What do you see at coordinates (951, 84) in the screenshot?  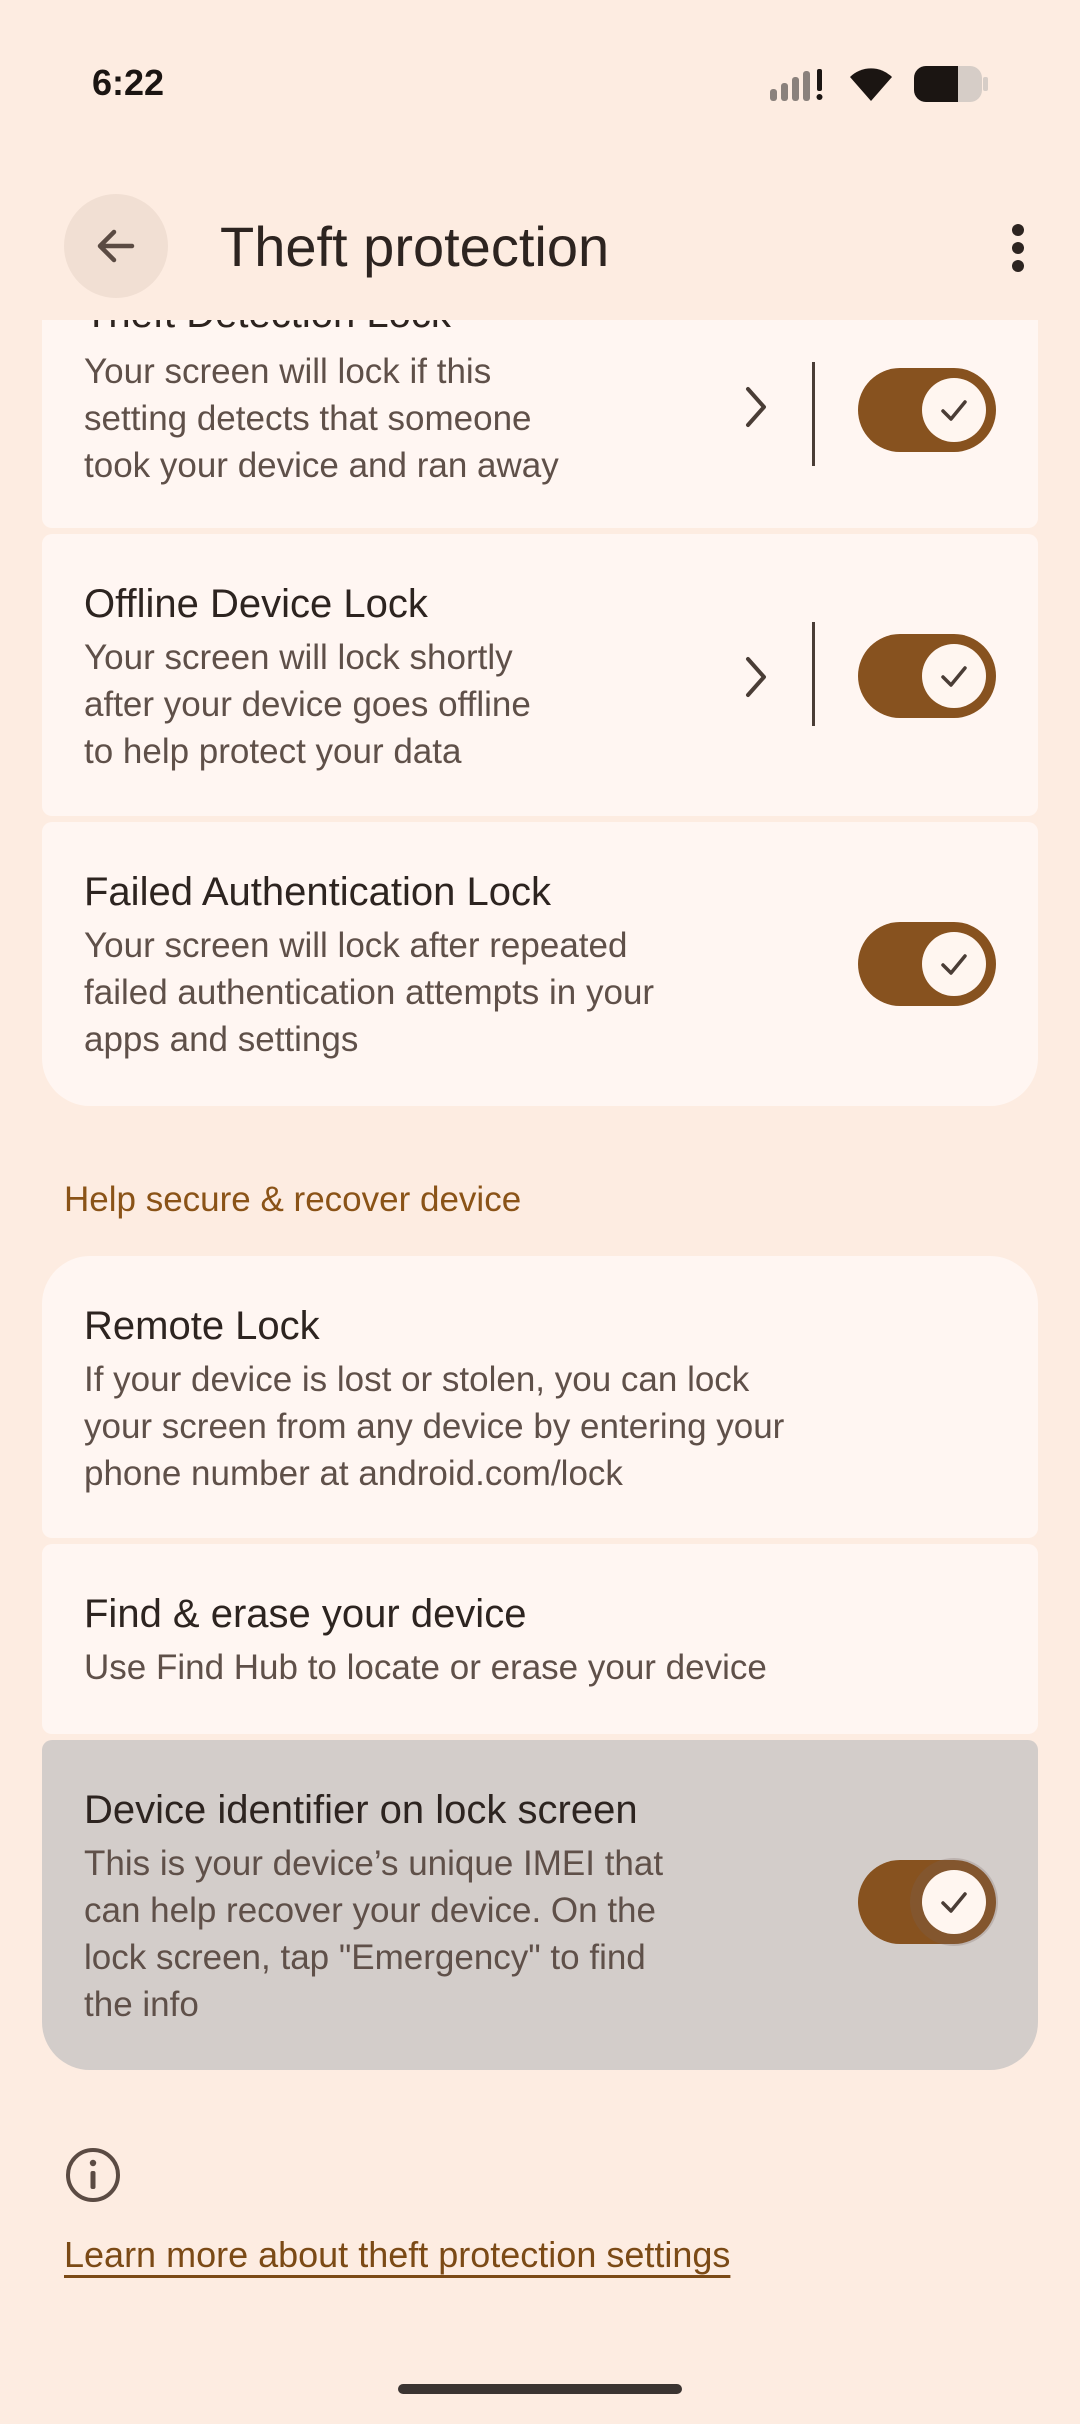 I see `battery-icon` at bounding box center [951, 84].